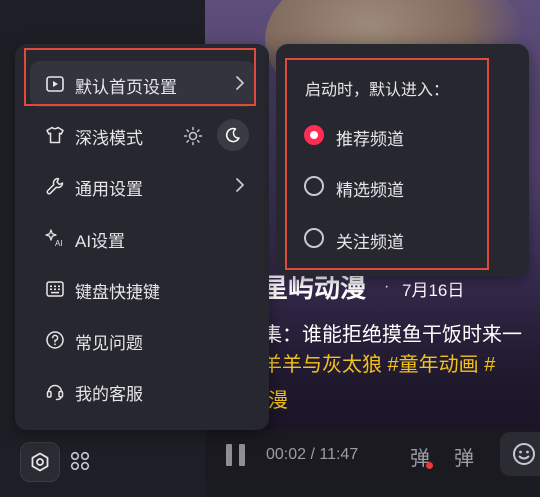  I want to click on pause-button, so click(236, 455).